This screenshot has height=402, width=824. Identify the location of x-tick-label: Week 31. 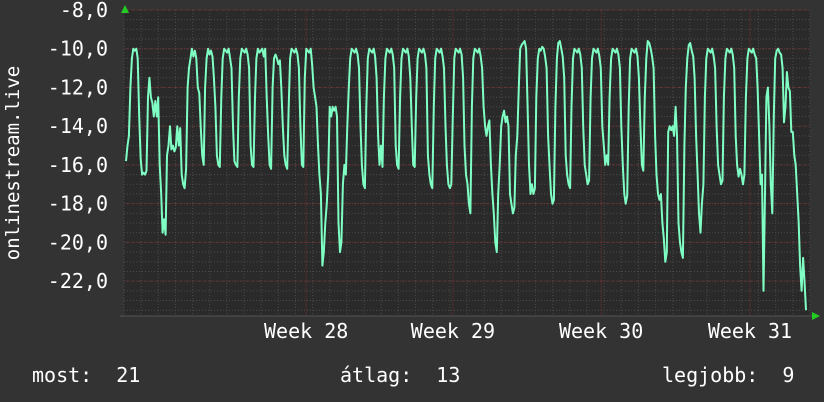
(750, 331).